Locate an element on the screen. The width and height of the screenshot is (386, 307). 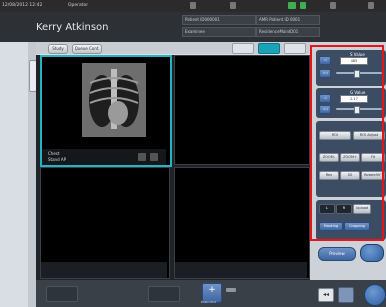
amr-id-field: AMR Patient ID 0001 is located at coordinates (288, 20).